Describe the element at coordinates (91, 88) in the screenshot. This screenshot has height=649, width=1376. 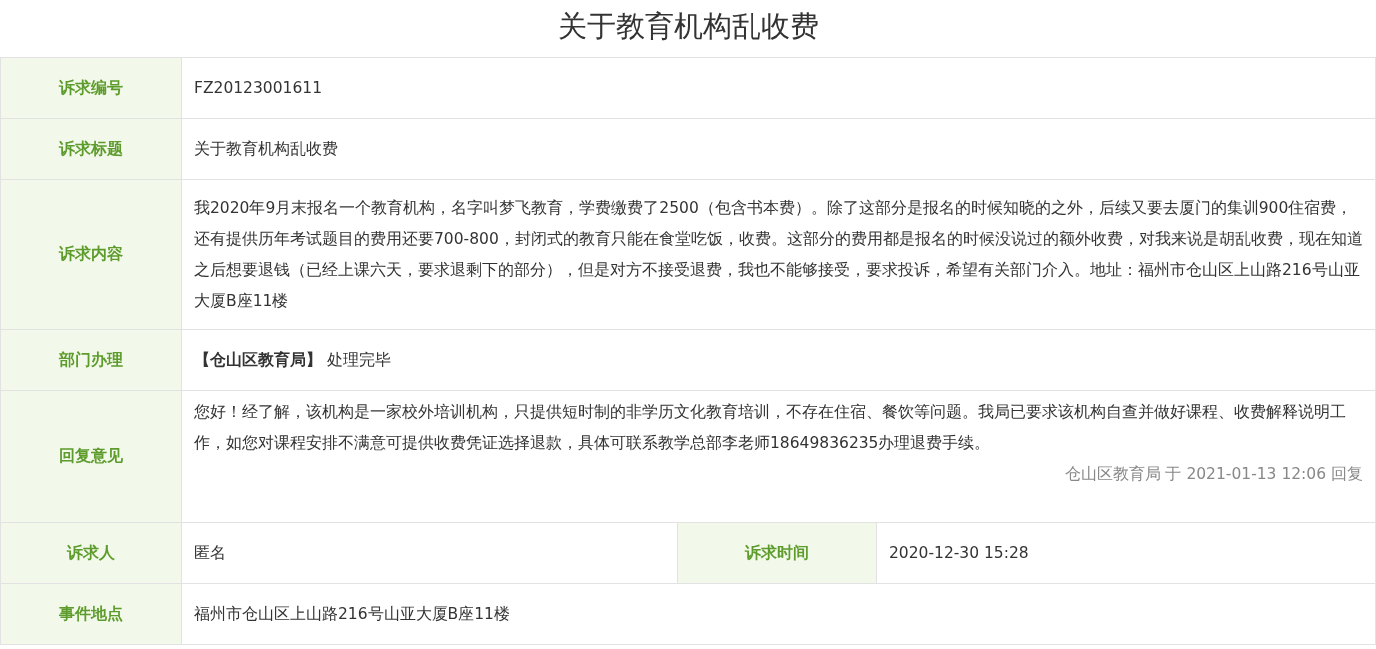
I see `field-label: 诉求编号` at that location.